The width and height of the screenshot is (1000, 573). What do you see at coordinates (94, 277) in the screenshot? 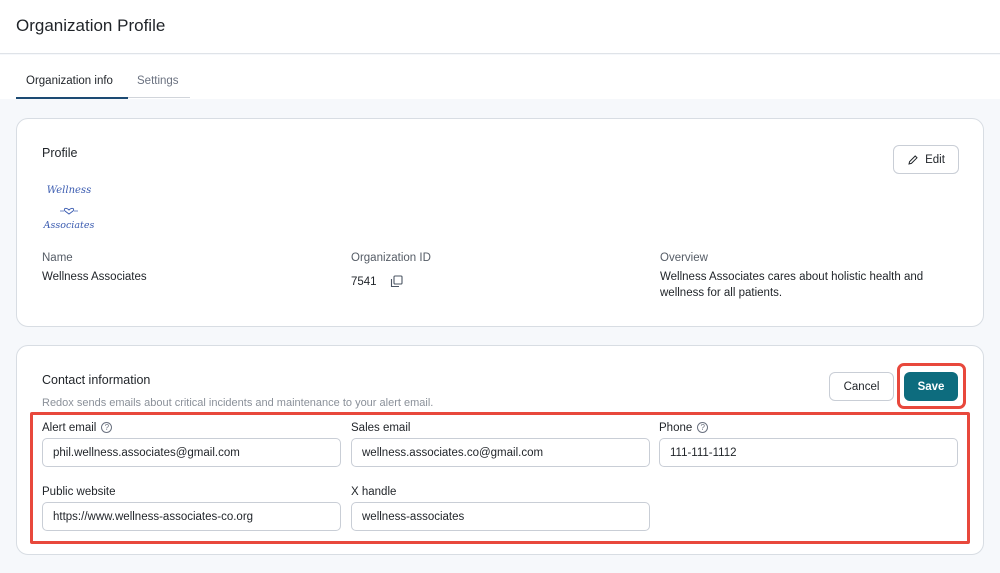
I see `name-value: Wellness Associates` at bounding box center [94, 277].